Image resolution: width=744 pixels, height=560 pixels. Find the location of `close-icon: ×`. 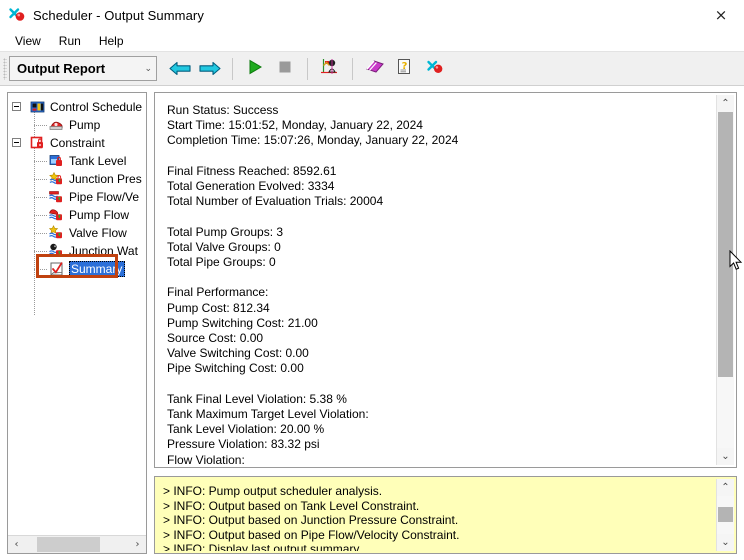

close-icon: × is located at coordinates (721, 15).